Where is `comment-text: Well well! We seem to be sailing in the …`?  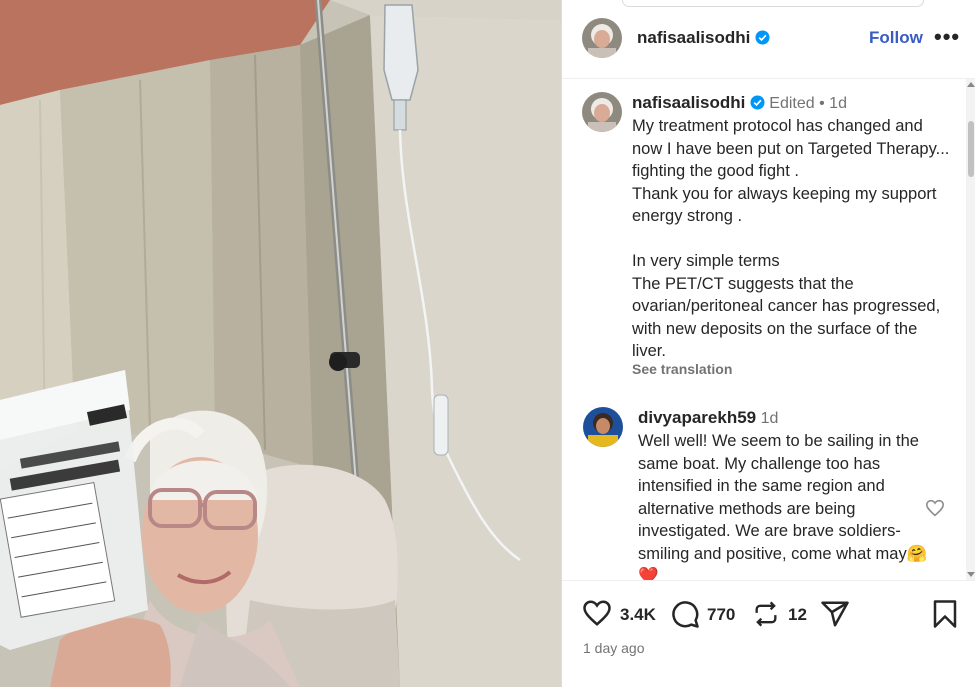
comment-text: Well well! We seem to be sailing in the … is located at coordinates (783, 505).